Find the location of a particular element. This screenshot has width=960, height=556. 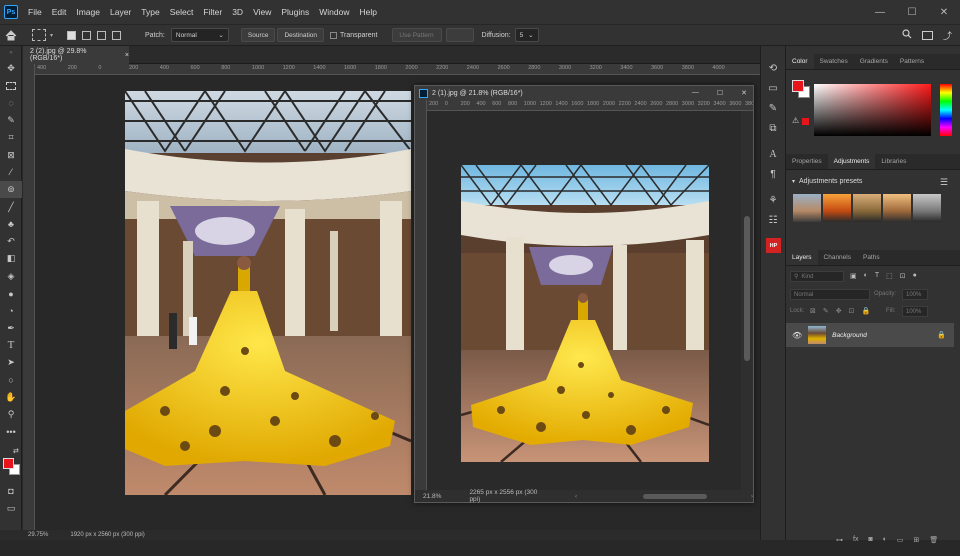

history-brush-tool-icon: ↶ is located at coordinates (11, 241).